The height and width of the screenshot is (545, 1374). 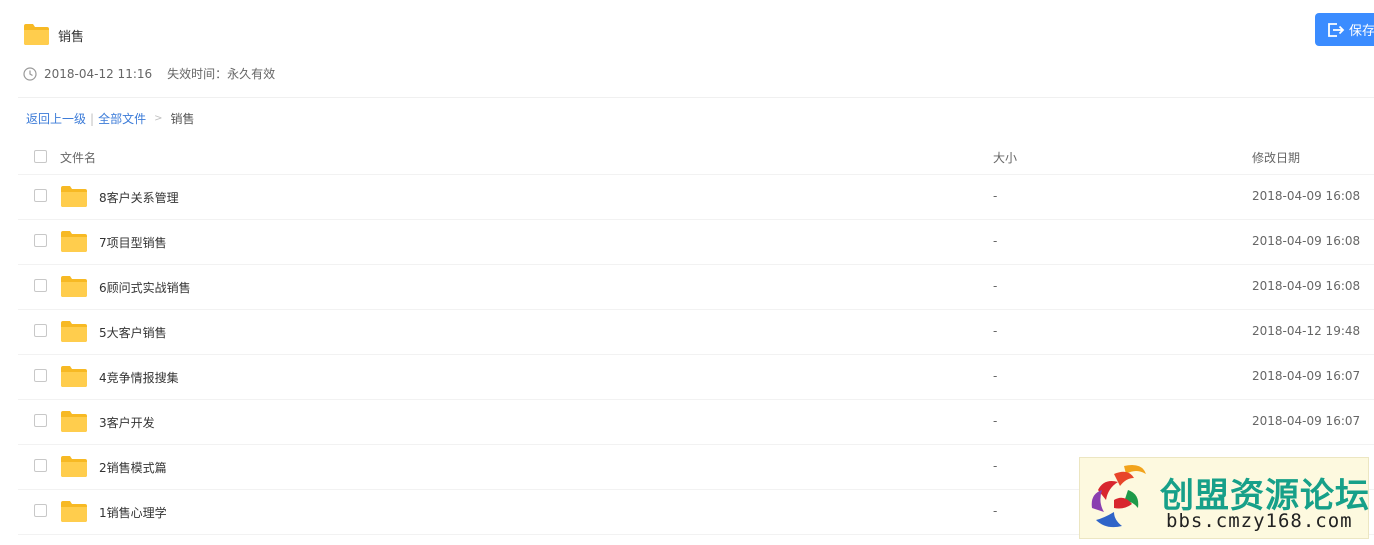 I want to click on clock-icon, so click(x=30, y=73).